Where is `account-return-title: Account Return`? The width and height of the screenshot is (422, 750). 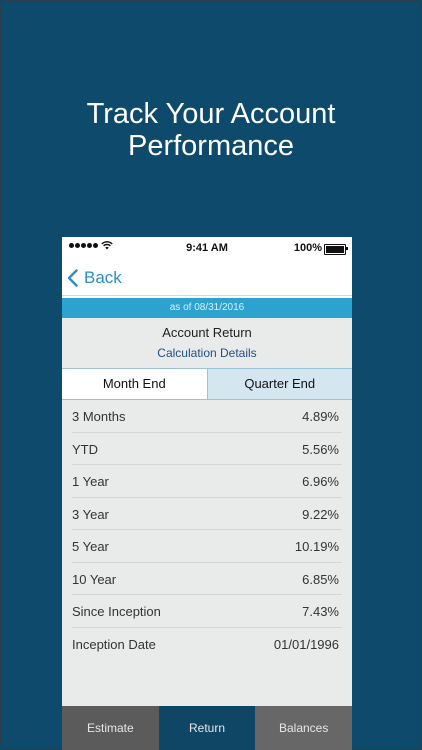
account-return-title: Account Return is located at coordinates (207, 332).